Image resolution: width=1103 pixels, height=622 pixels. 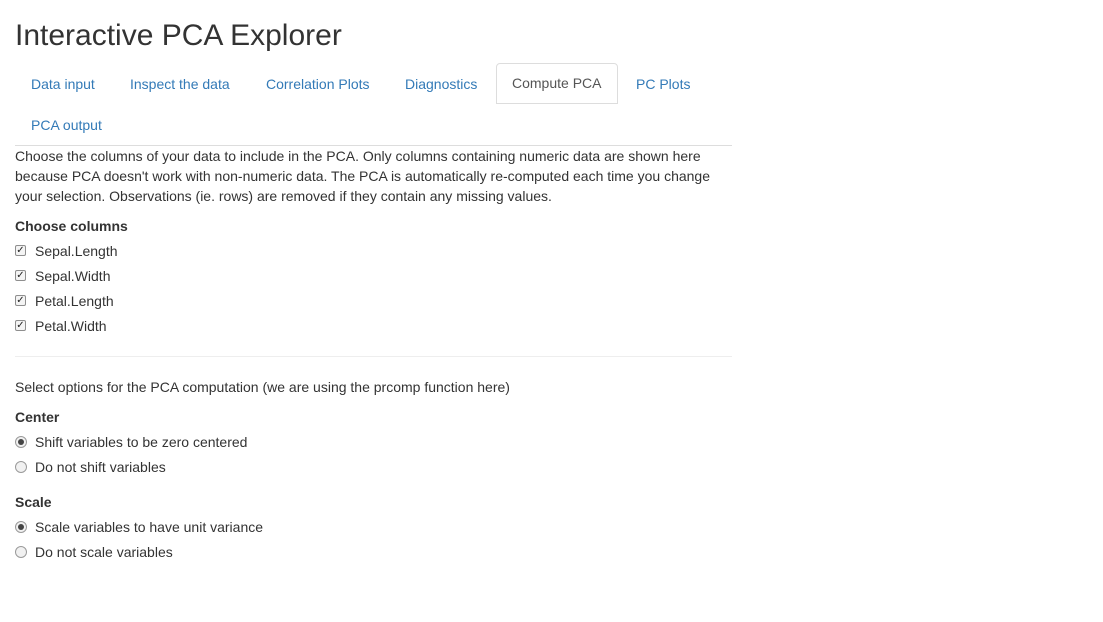 I want to click on radio-label: Do not shift variables, so click(x=100, y=467).